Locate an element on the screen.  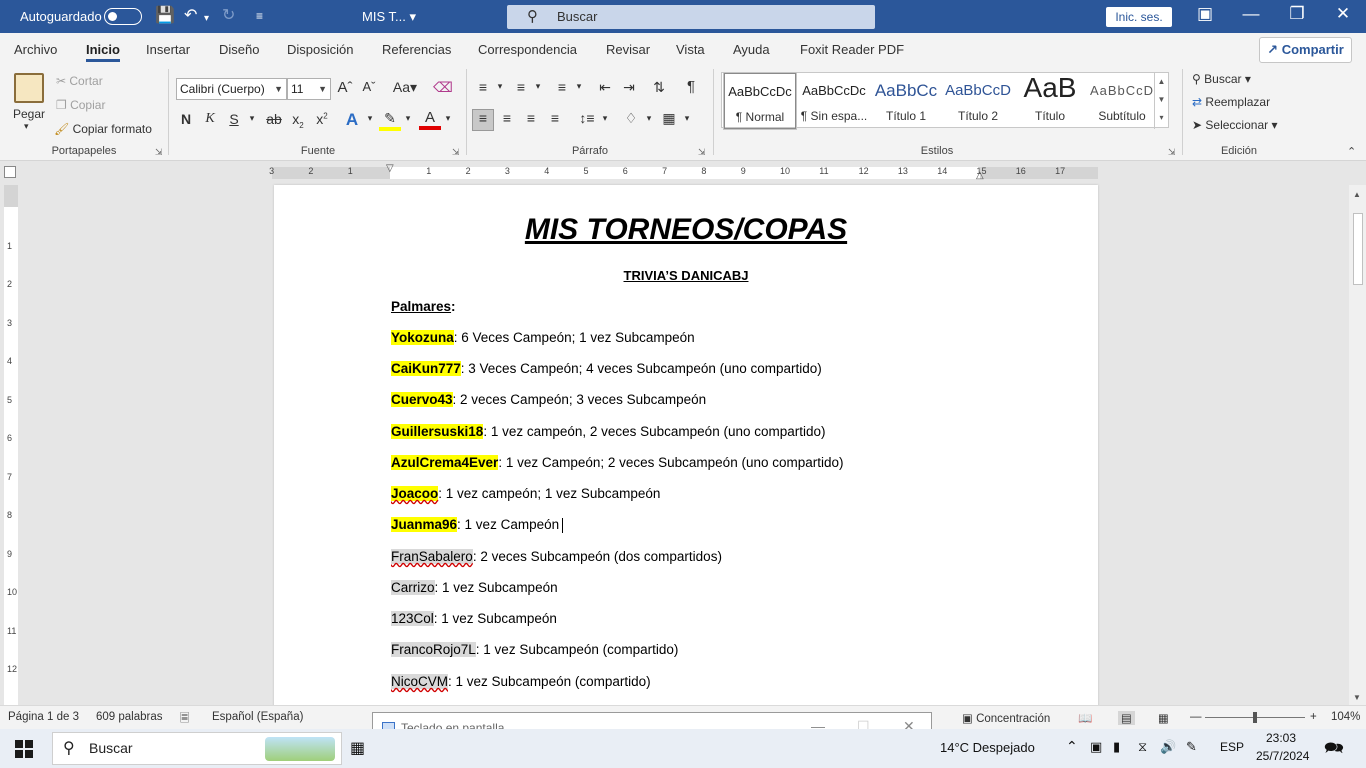
share-button: ↗ Compartir is located at coordinates (1305, 50).